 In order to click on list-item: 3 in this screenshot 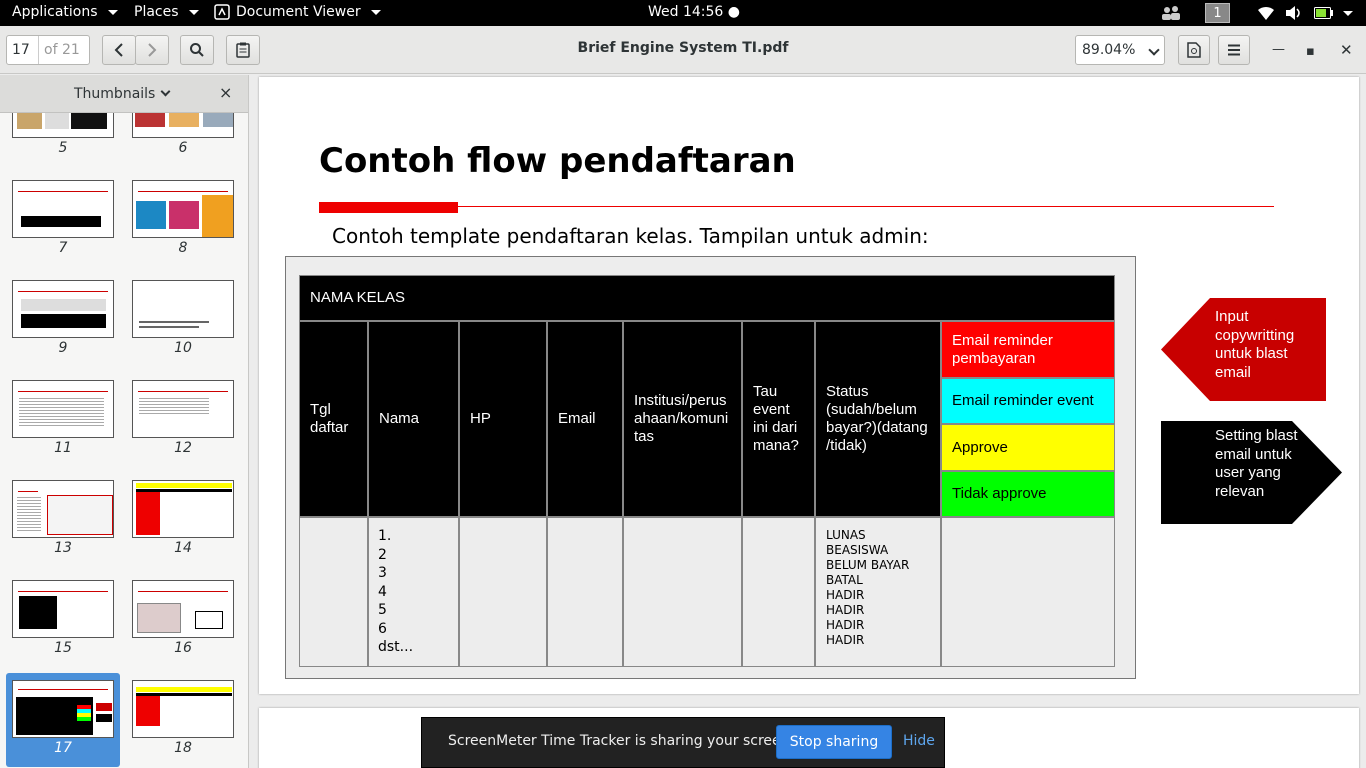, I will do `click(382, 573)`.